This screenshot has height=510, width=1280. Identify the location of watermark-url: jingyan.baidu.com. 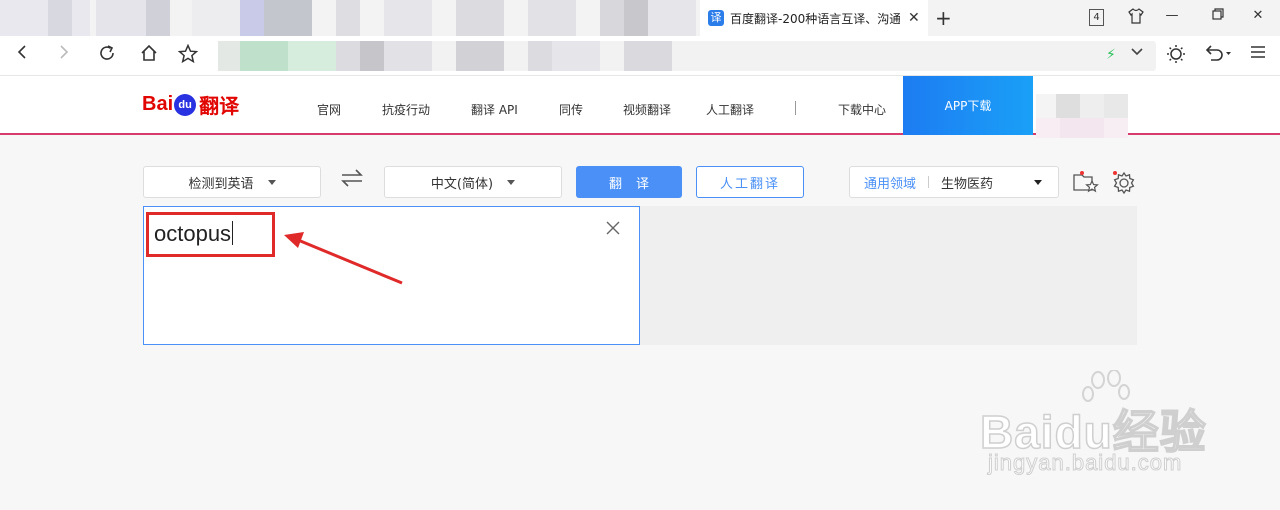
(1085, 463).